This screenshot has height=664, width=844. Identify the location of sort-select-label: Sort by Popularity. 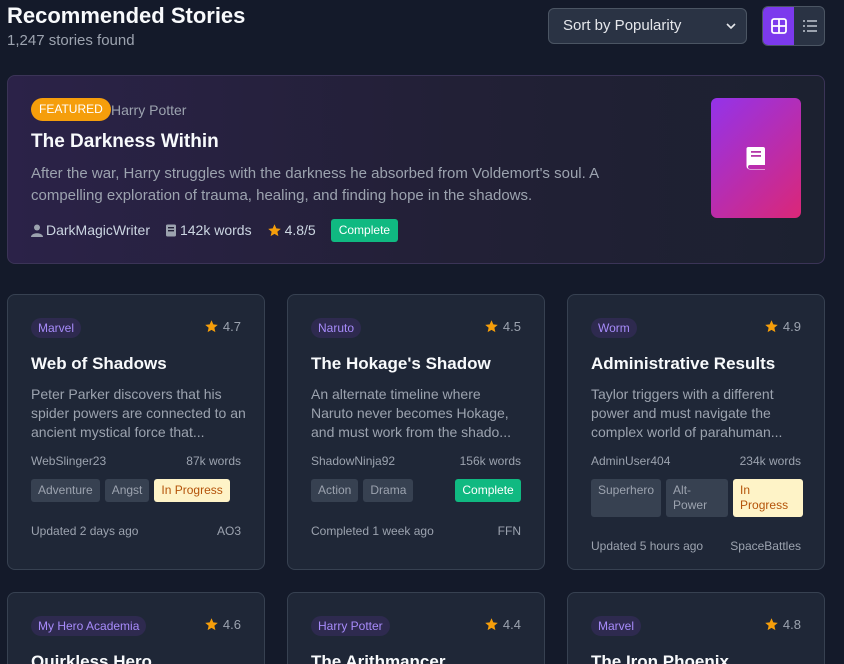
(622, 25).